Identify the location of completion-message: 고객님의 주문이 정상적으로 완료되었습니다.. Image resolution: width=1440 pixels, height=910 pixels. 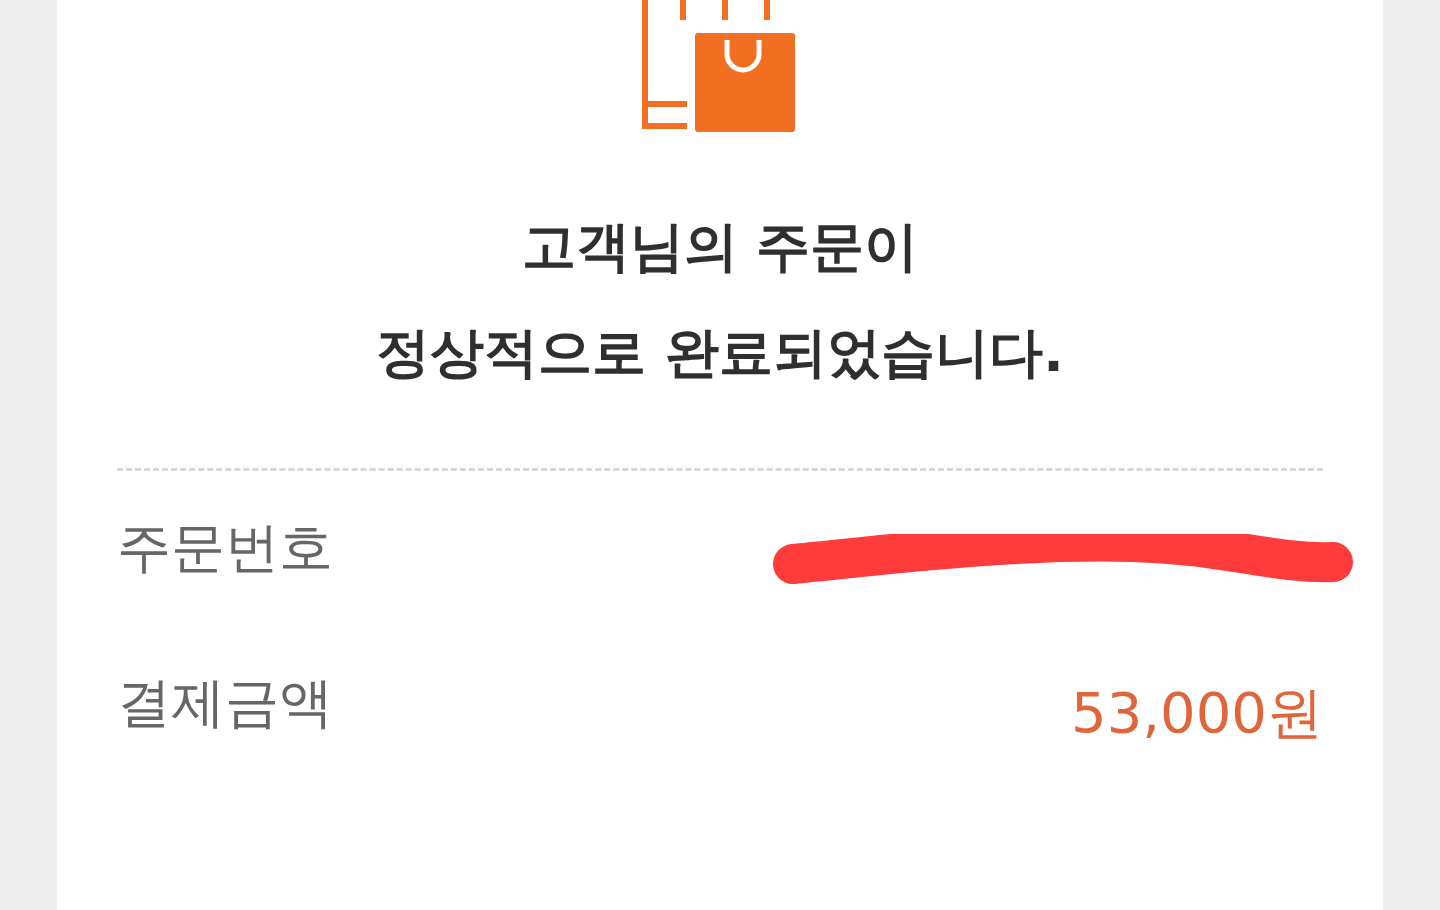
(720, 300).